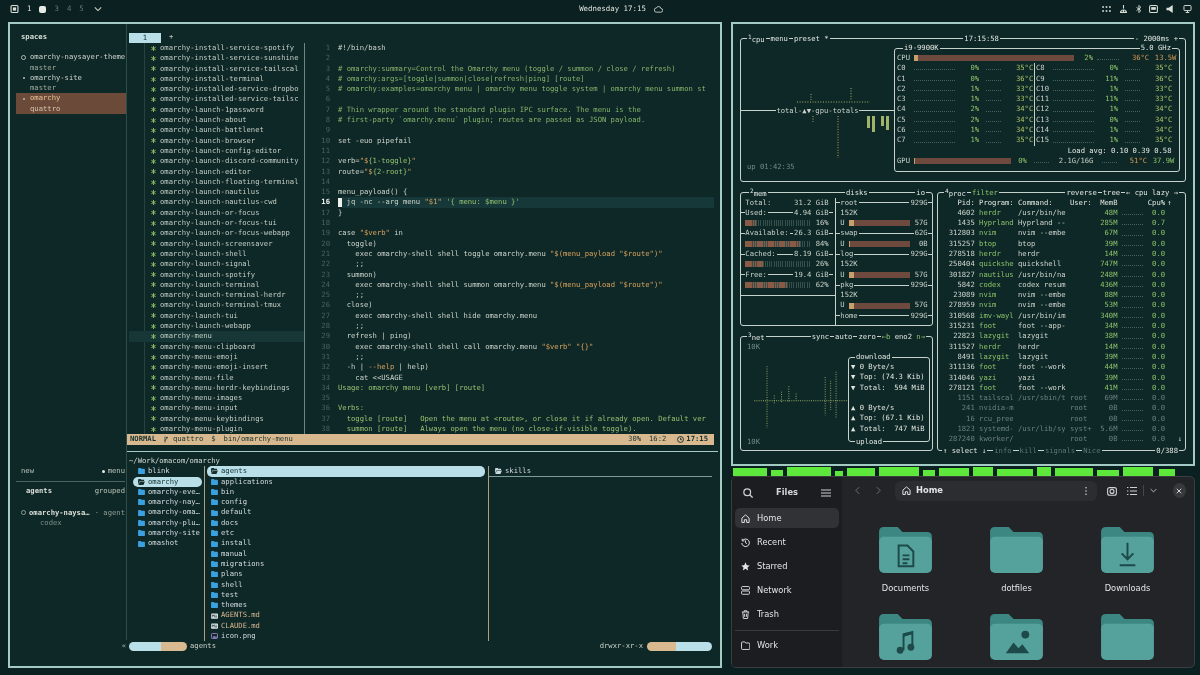 The height and width of the screenshot is (675, 1200). What do you see at coordinates (1127, 560) in the screenshot?
I see `folder-item: Downloads` at bounding box center [1127, 560].